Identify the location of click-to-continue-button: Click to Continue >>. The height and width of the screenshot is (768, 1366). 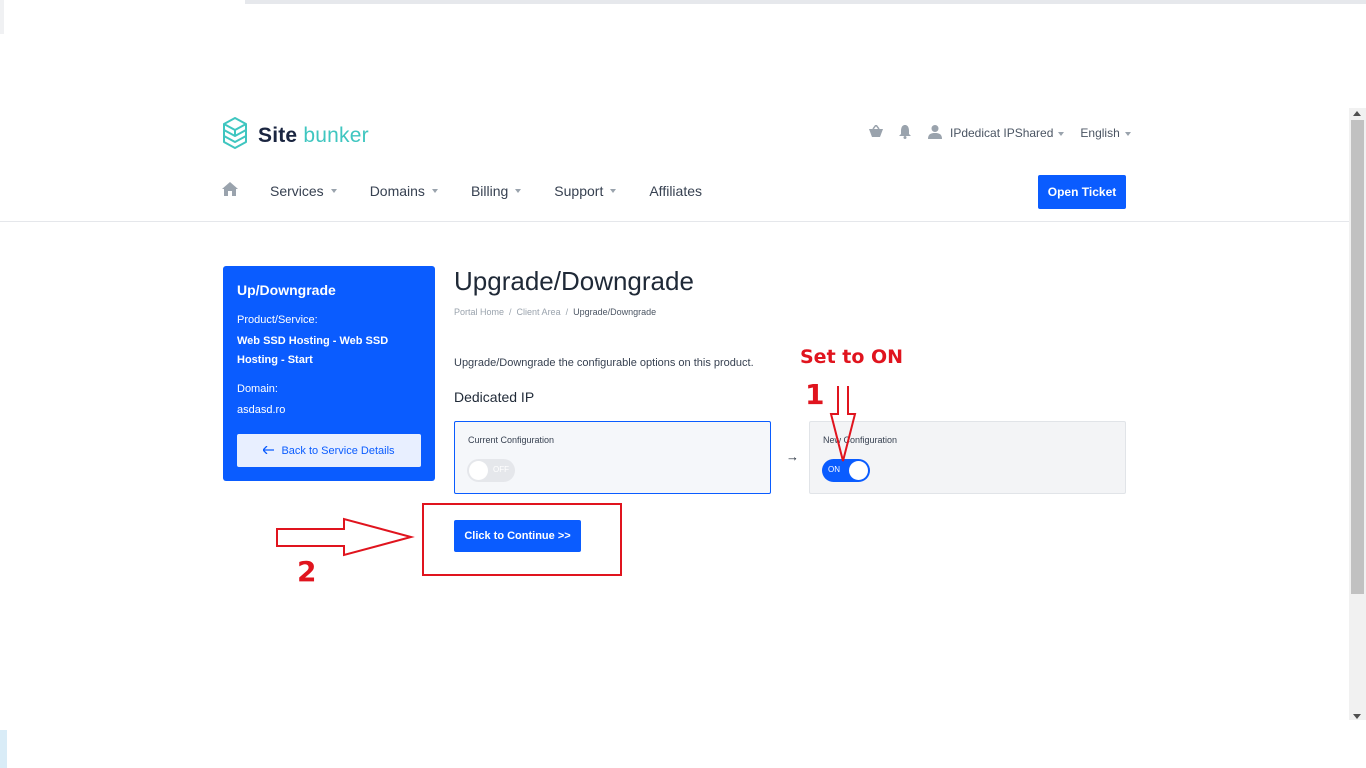
(517, 536).